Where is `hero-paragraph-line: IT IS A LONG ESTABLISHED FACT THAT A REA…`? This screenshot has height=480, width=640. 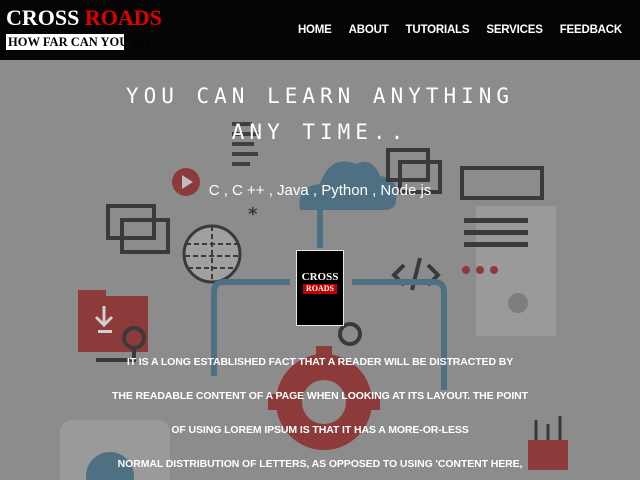 hero-paragraph-line: IT IS A LONG ESTABLISHED FACT THAT A REA… is located at coordinates (320, 362).